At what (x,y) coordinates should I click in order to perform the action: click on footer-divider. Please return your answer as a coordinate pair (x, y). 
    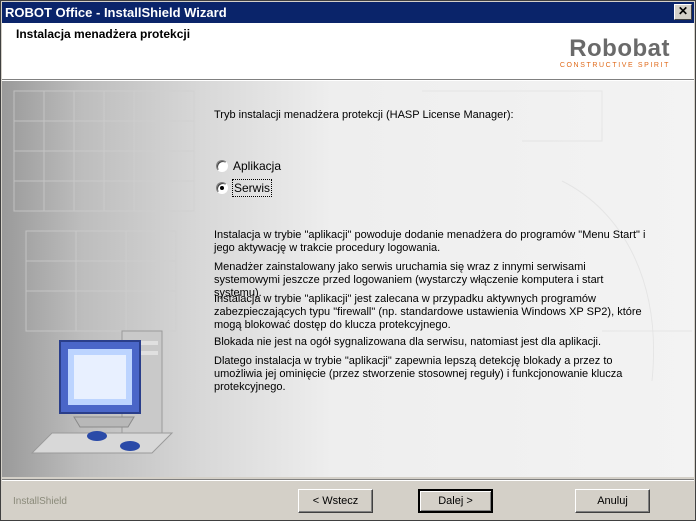
    Looking at the image, I should click on (348, 480).